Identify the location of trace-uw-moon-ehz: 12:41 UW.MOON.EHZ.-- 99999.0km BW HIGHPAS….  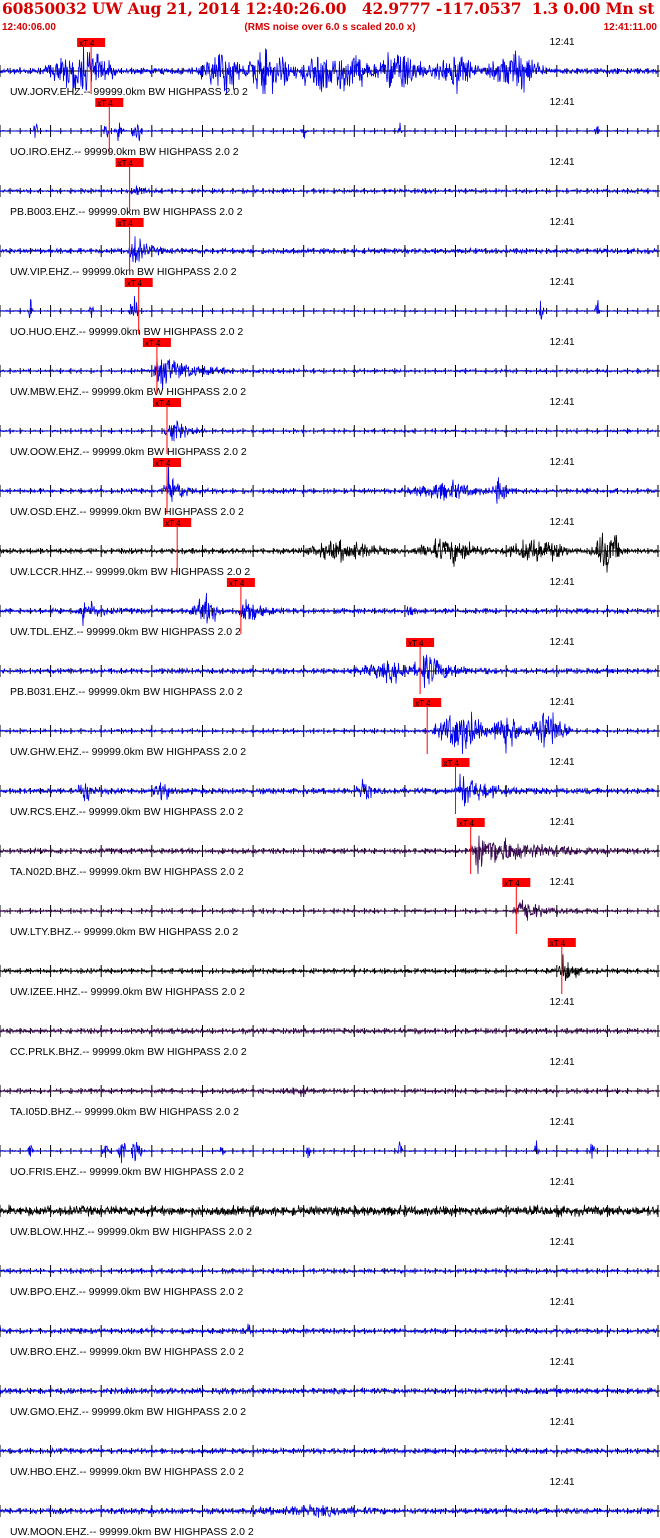
(330, 1507).